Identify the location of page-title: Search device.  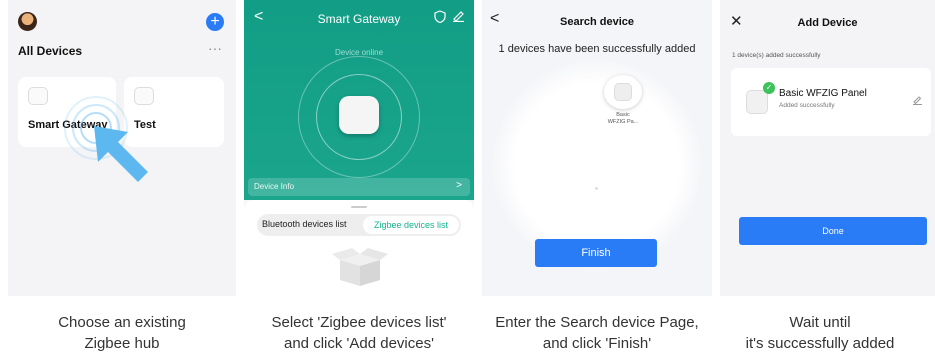
(597, 22).